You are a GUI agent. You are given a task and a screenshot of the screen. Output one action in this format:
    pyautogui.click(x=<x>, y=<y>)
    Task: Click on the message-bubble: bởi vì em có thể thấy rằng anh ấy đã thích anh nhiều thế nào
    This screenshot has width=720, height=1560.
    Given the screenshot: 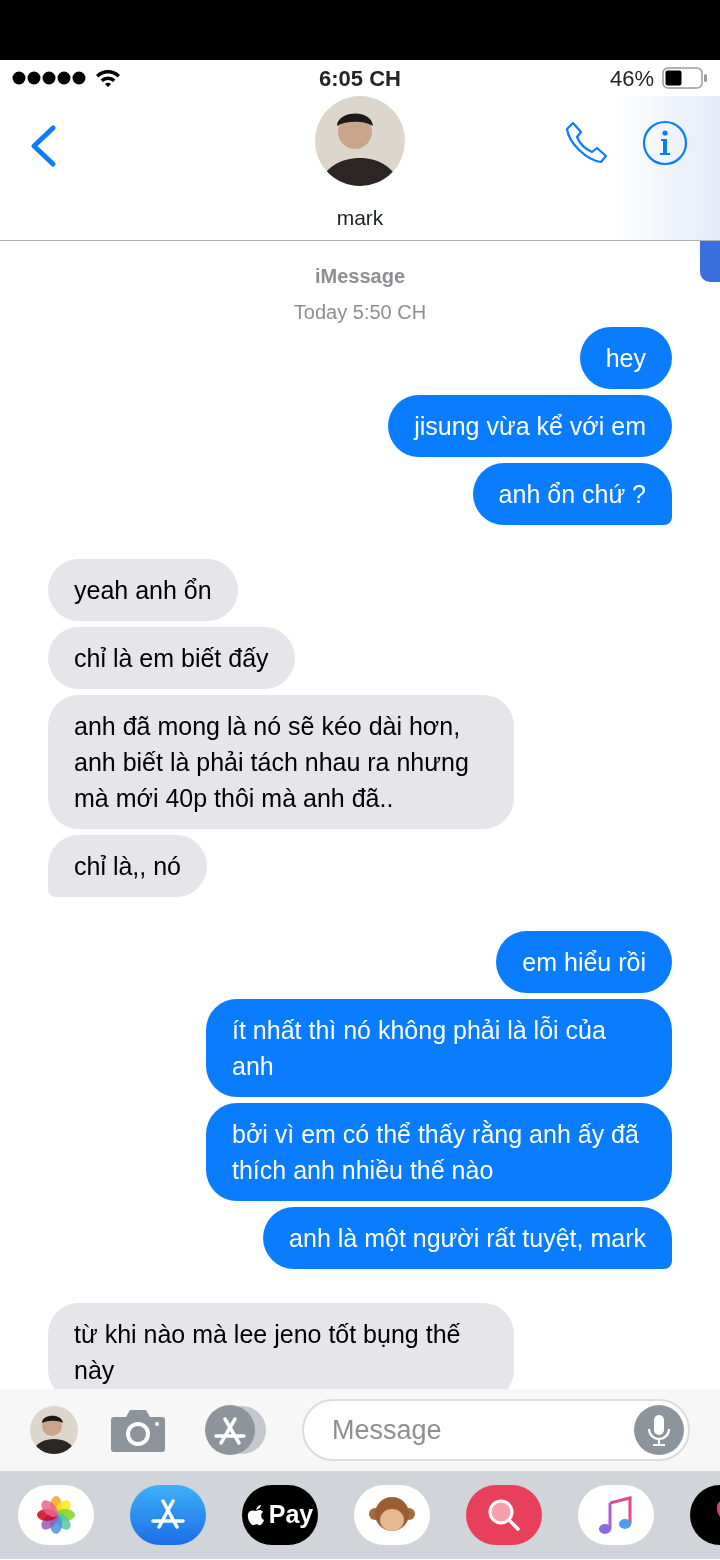 What is the action you would take?
    pyautogui.click(x=439, y=1152)
    